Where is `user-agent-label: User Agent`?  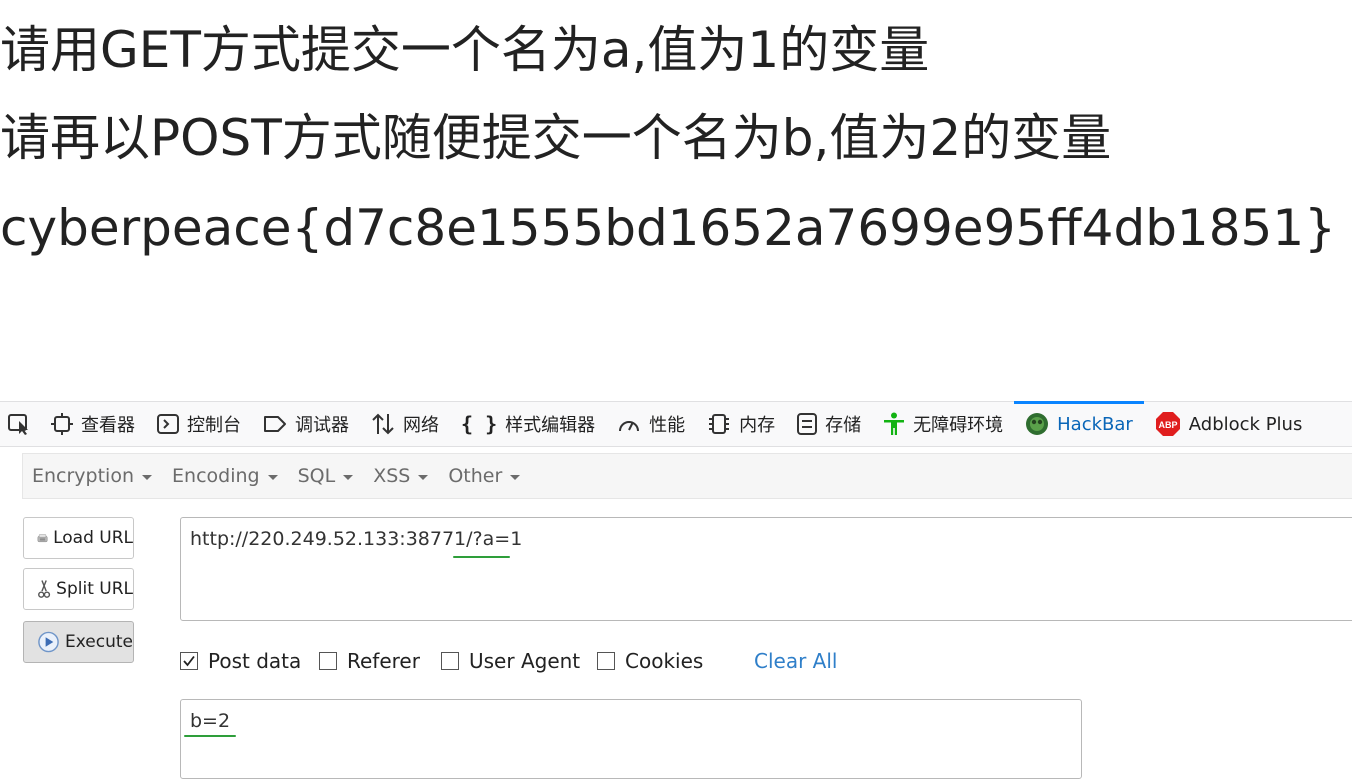 user-agent-label: User Agent is located at coordinates (525, 661).